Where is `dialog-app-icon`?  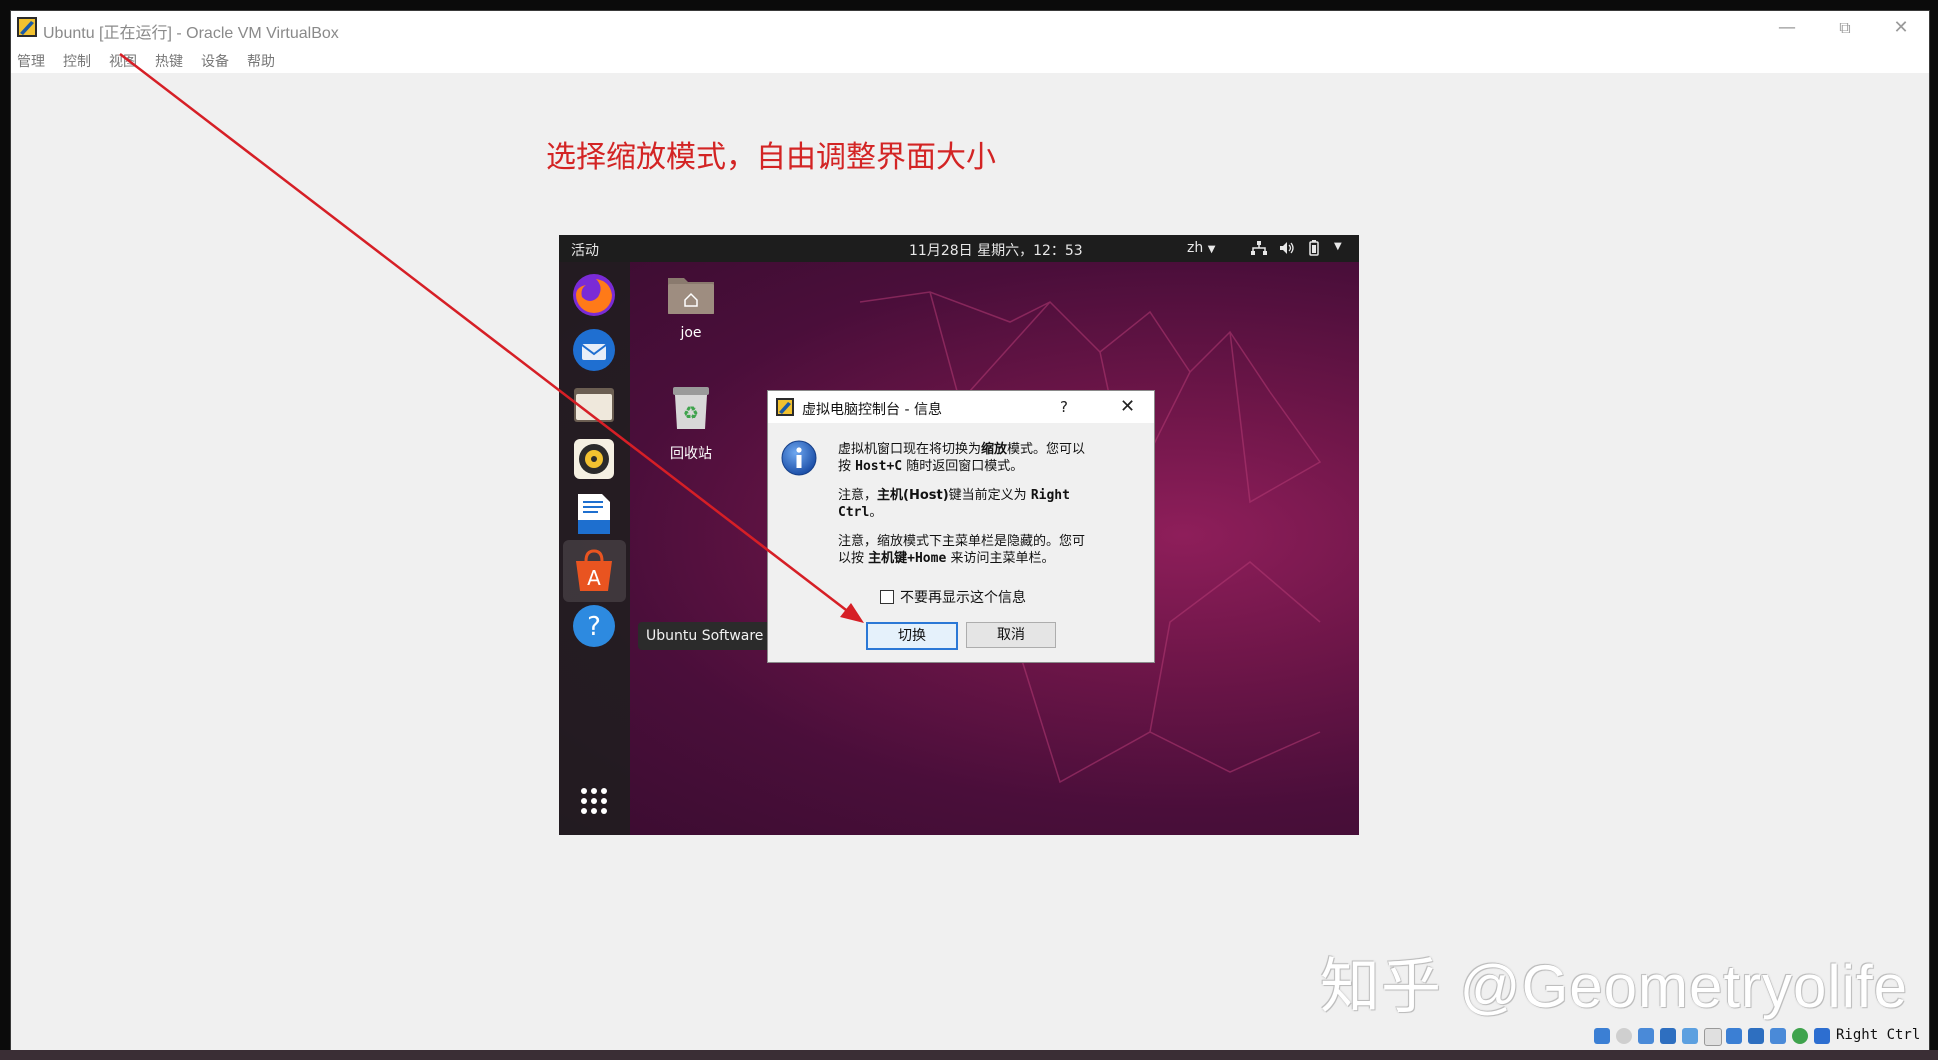 dialog-app-icon is located at coordinates (785, 407).